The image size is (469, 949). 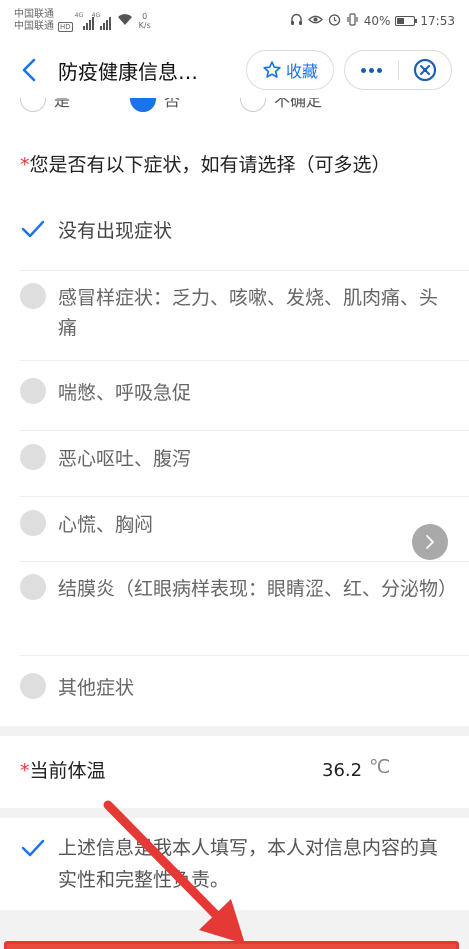 What do you see at coordinates (377, 21) in the screenshot?
I see `battery-percent: 40%` at bounding box center [377, 21].